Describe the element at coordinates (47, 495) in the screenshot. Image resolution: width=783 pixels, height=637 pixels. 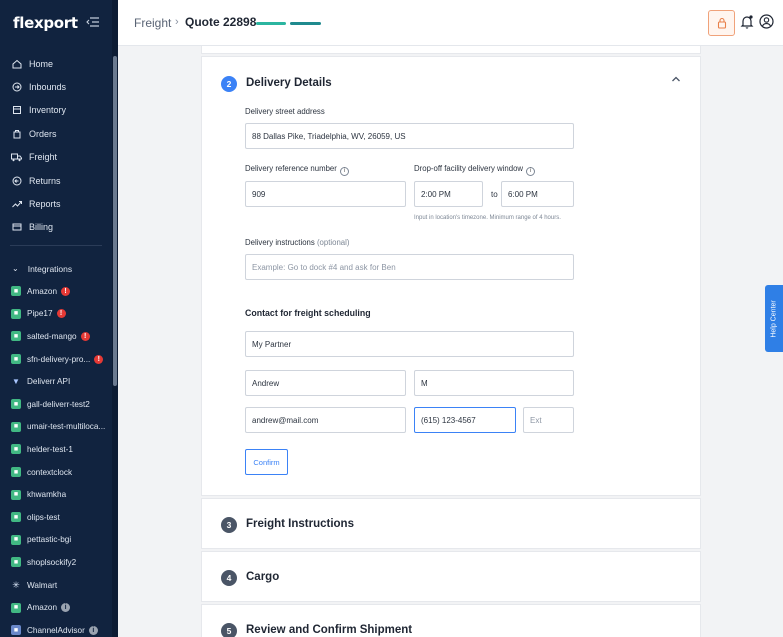
I see `integration-label: khwamkha` at that location.